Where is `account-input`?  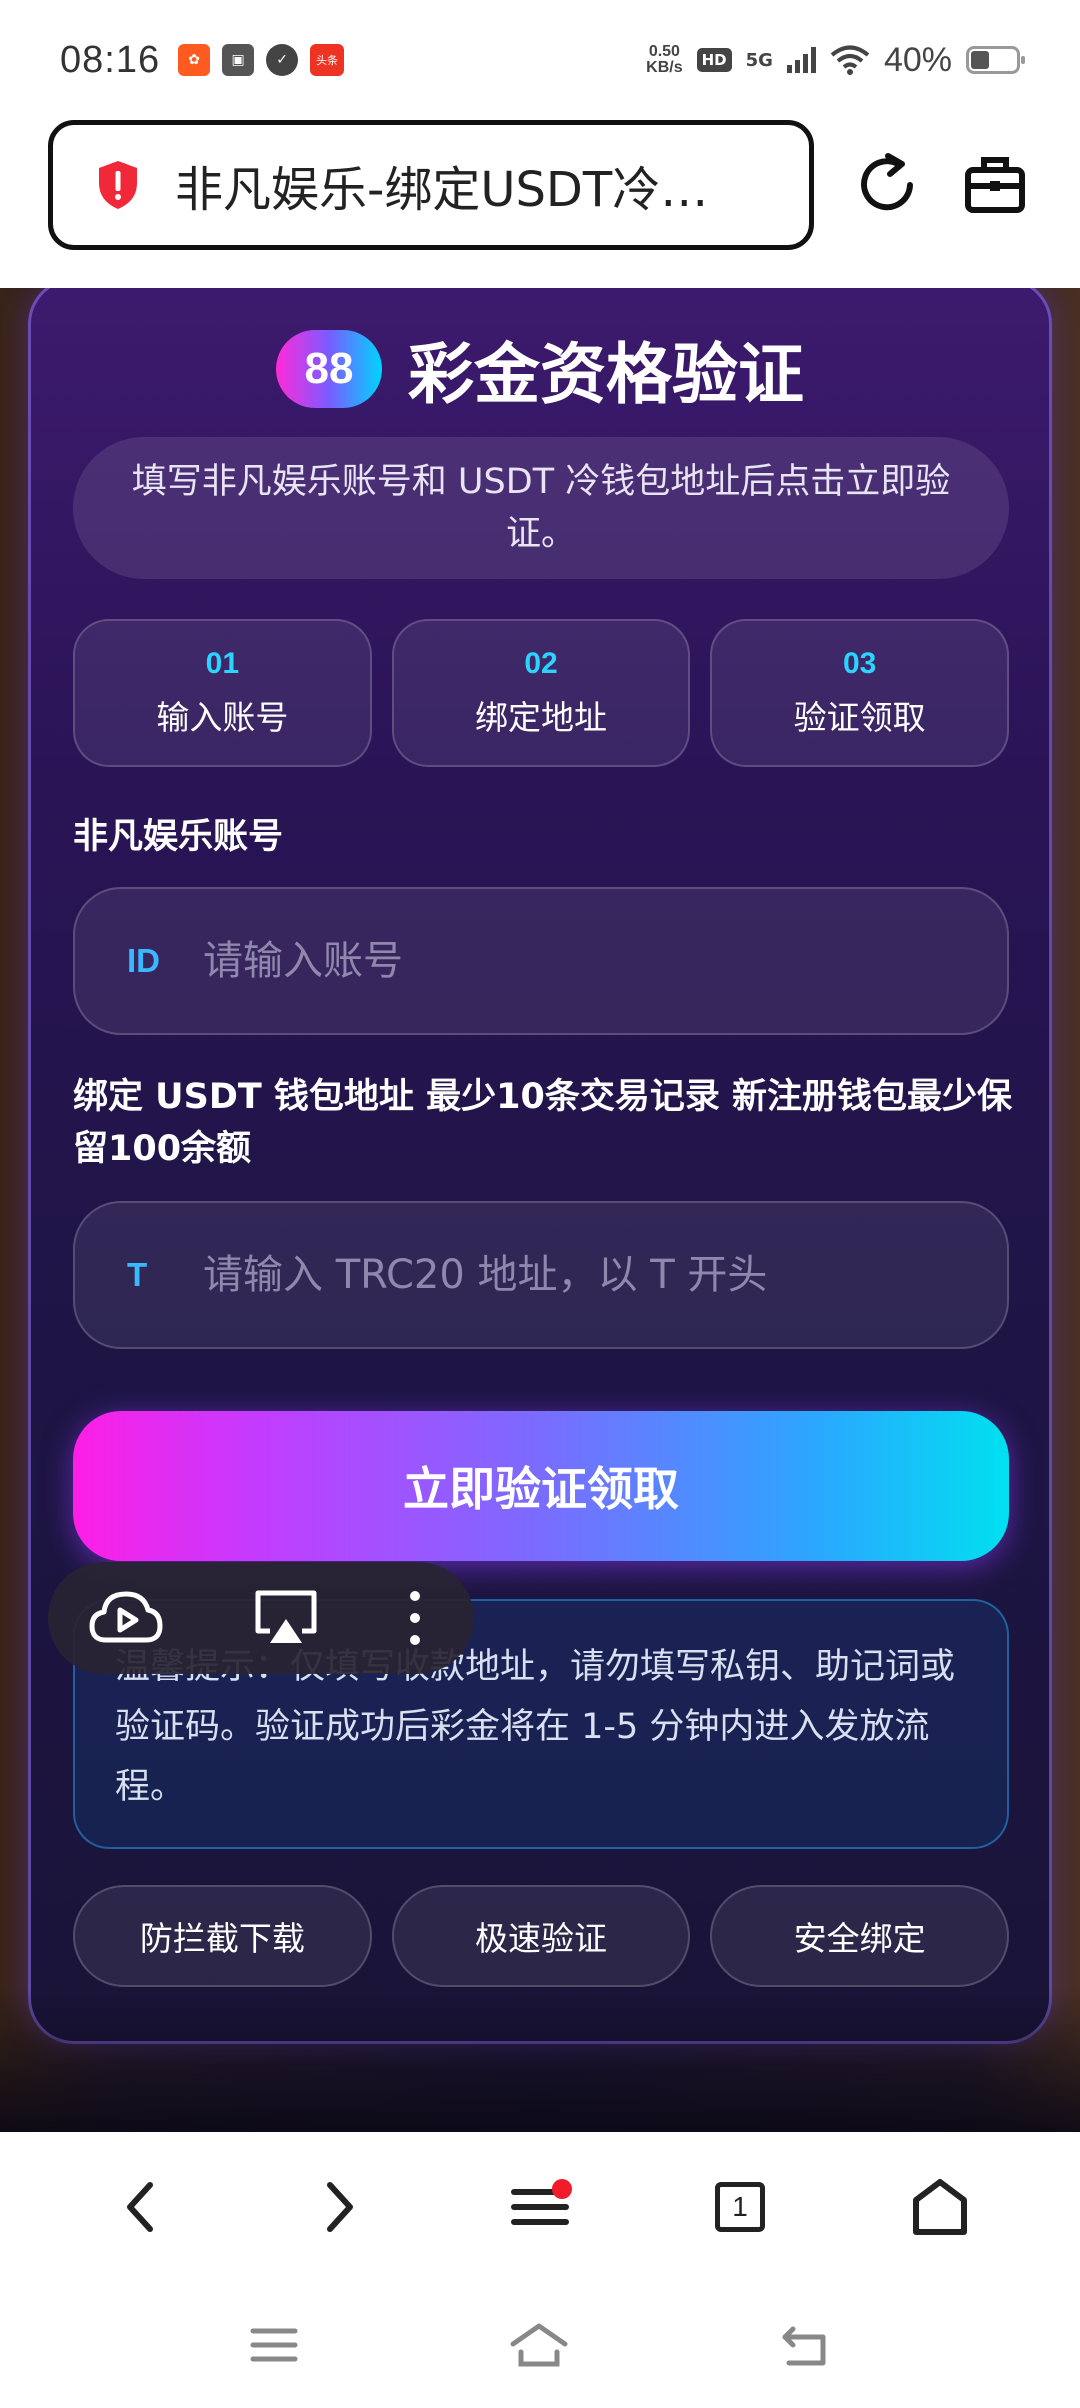
account-input is located at coordinates (573, 961).